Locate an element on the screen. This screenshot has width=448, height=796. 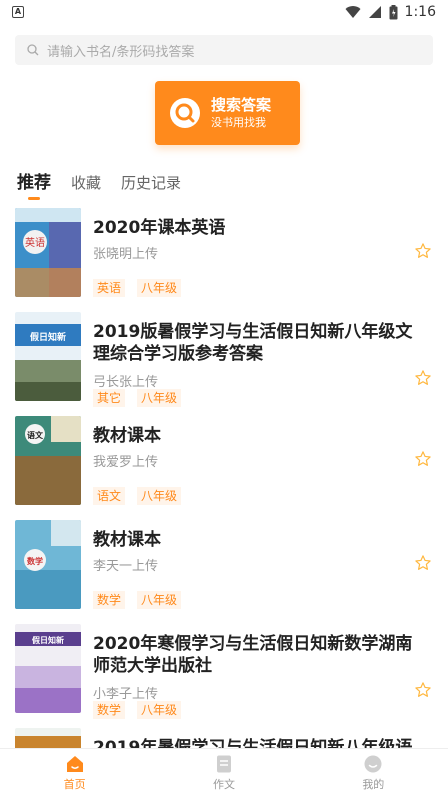
book-tags: 语文 八年级 is located at coordinates (137, 496).